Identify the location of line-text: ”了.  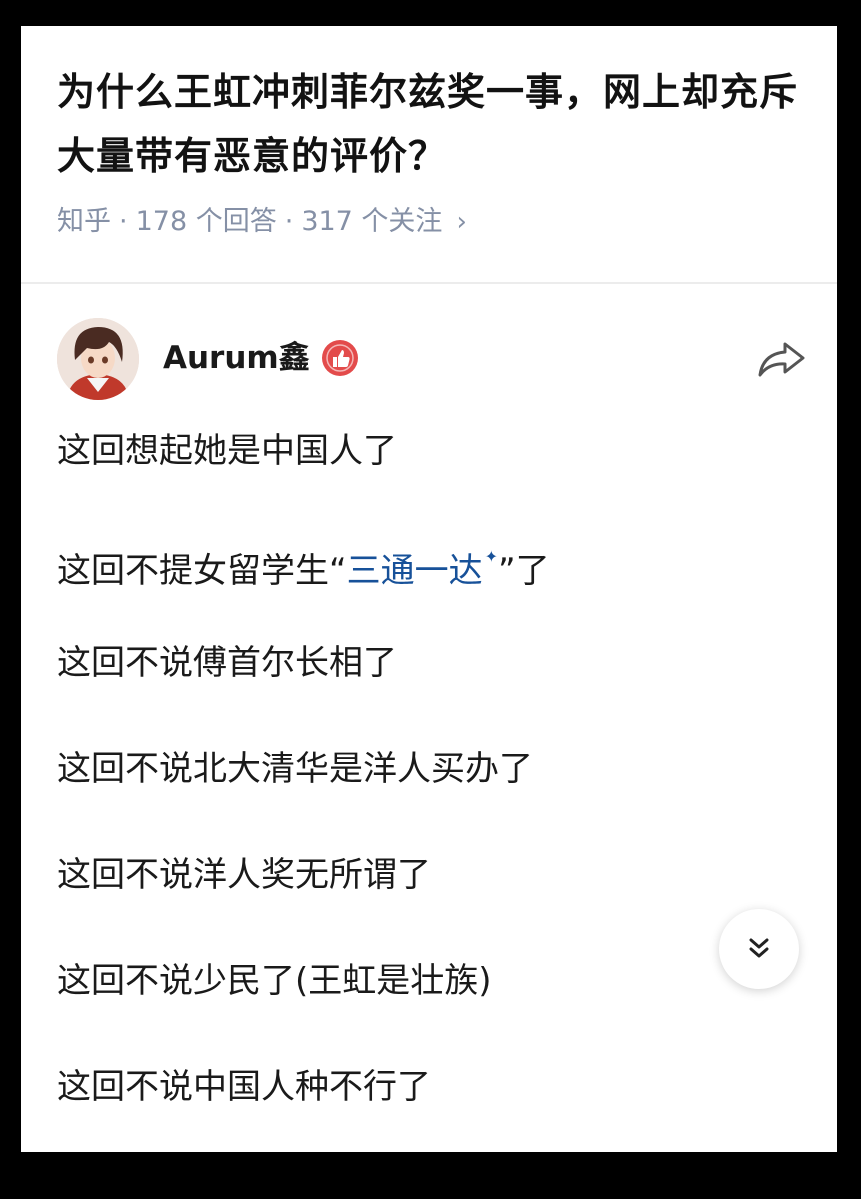
(524, 571).